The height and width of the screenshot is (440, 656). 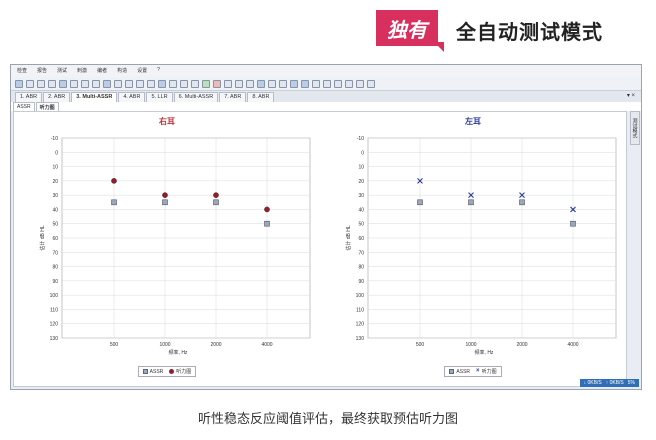 What do you see at coordinates (94, 97) in the screenshot?
I see `tab-3-multi-assr: 3. Multi-ASSR` at bounding box center [94, 97].